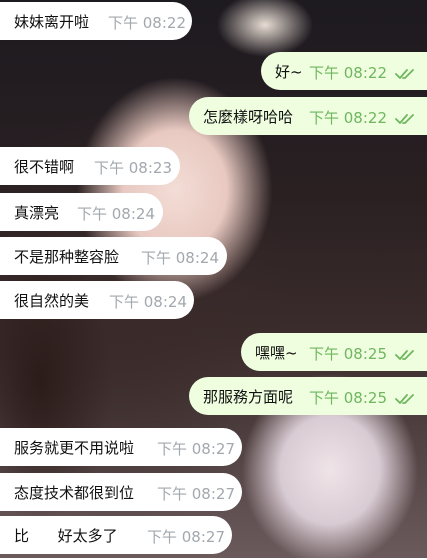 This screenshot has width=427, height=560. What do you see at coordinates (67, 256) in the screenshot?
I see `message-text: 不是那种整容脸` at bounding box center [67, 256].